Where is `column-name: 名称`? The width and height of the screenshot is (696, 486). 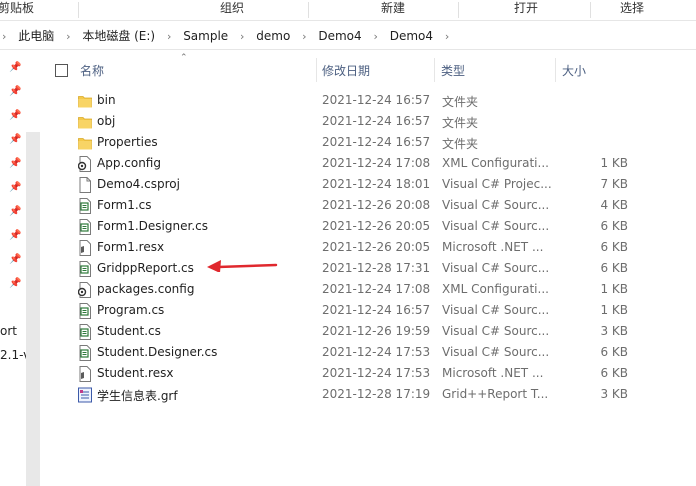
column-name: 名称 is located at coordinates (92, 70).